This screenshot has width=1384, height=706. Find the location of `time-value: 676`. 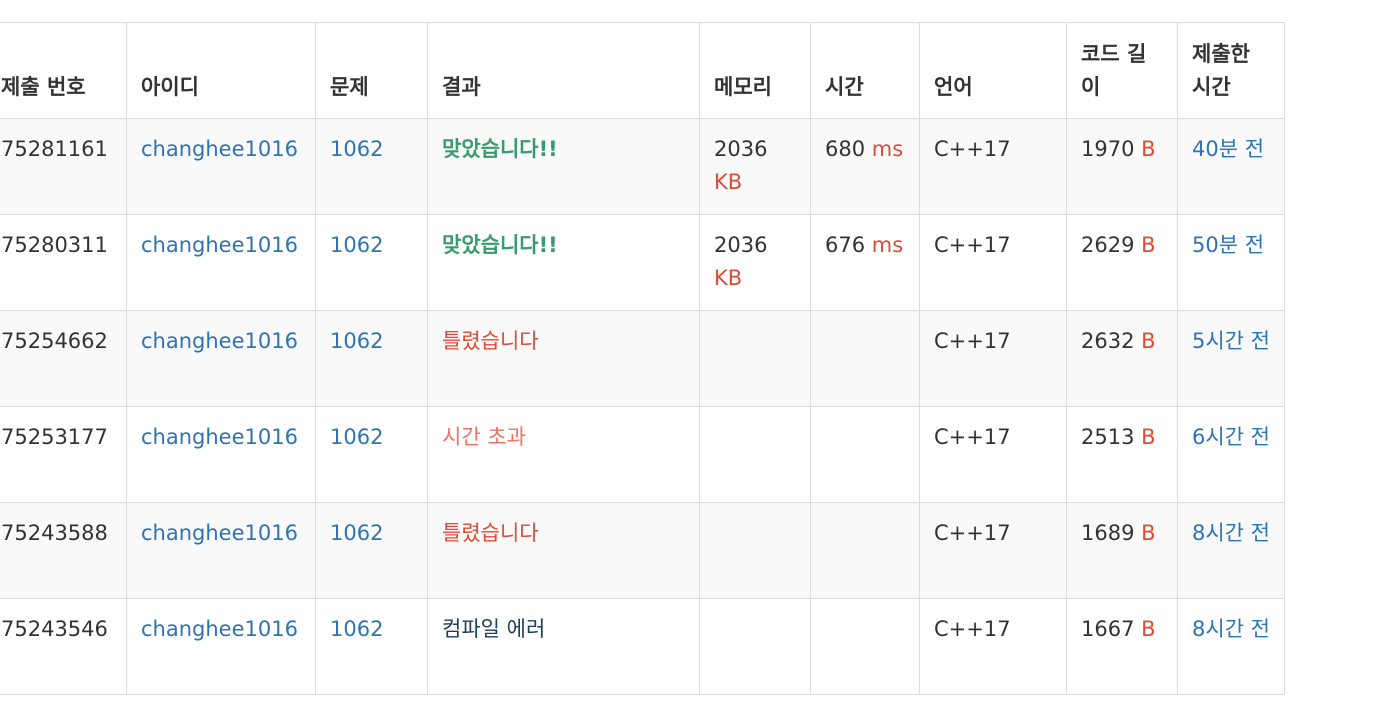

time-value: 676 is located at coordinates (845, 245).